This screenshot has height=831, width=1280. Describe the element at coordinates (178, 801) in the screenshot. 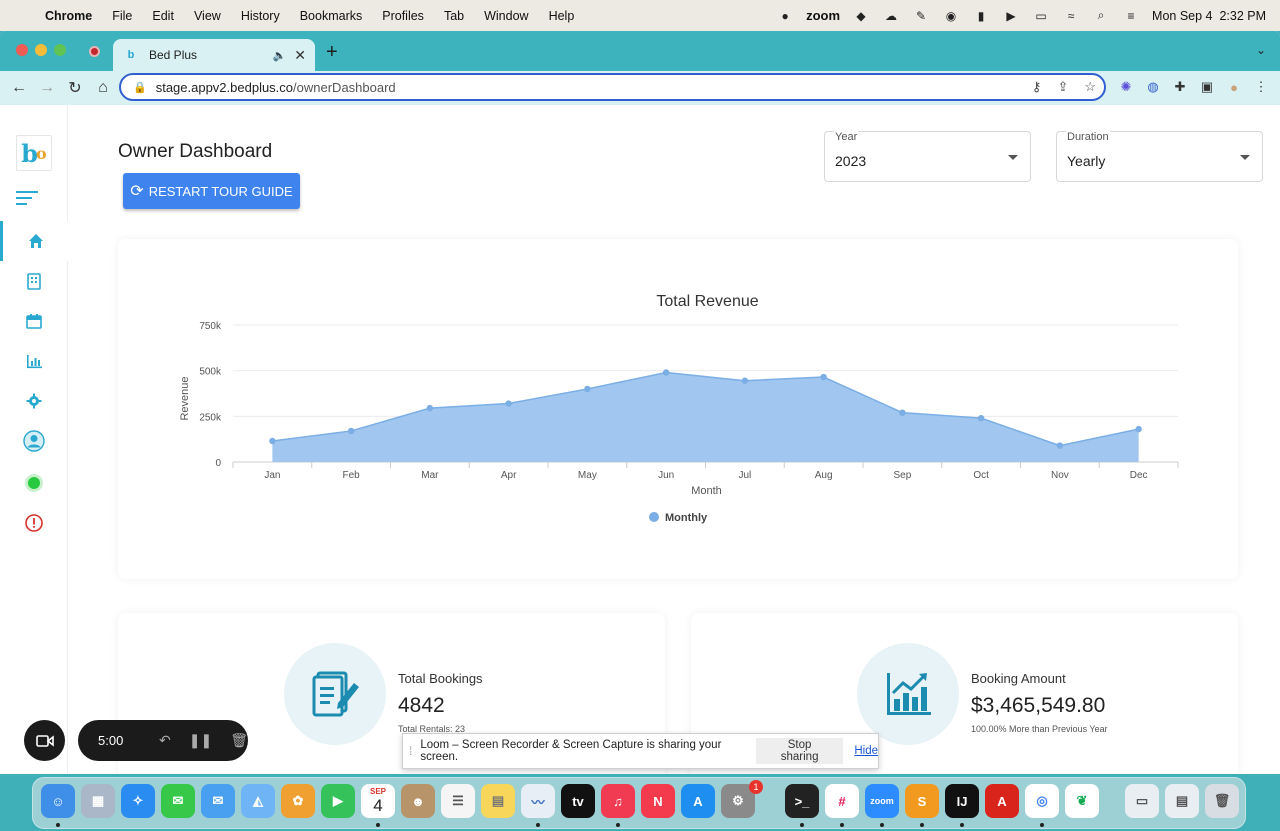

I see `messages-icon: ✉` at that location.